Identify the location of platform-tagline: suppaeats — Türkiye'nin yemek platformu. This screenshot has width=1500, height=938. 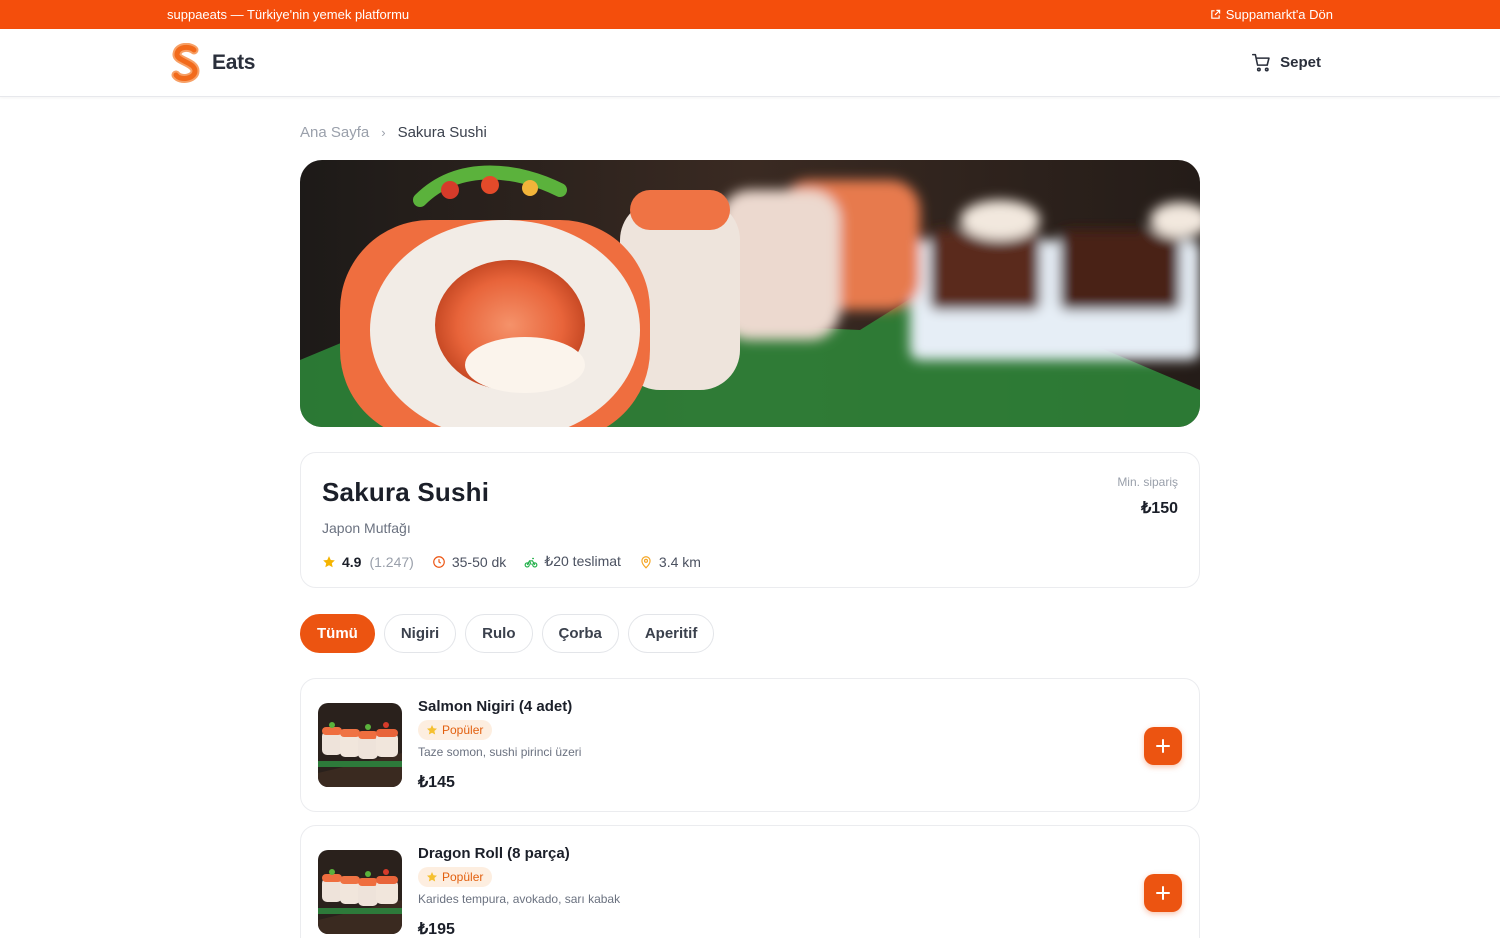
(288, 14).